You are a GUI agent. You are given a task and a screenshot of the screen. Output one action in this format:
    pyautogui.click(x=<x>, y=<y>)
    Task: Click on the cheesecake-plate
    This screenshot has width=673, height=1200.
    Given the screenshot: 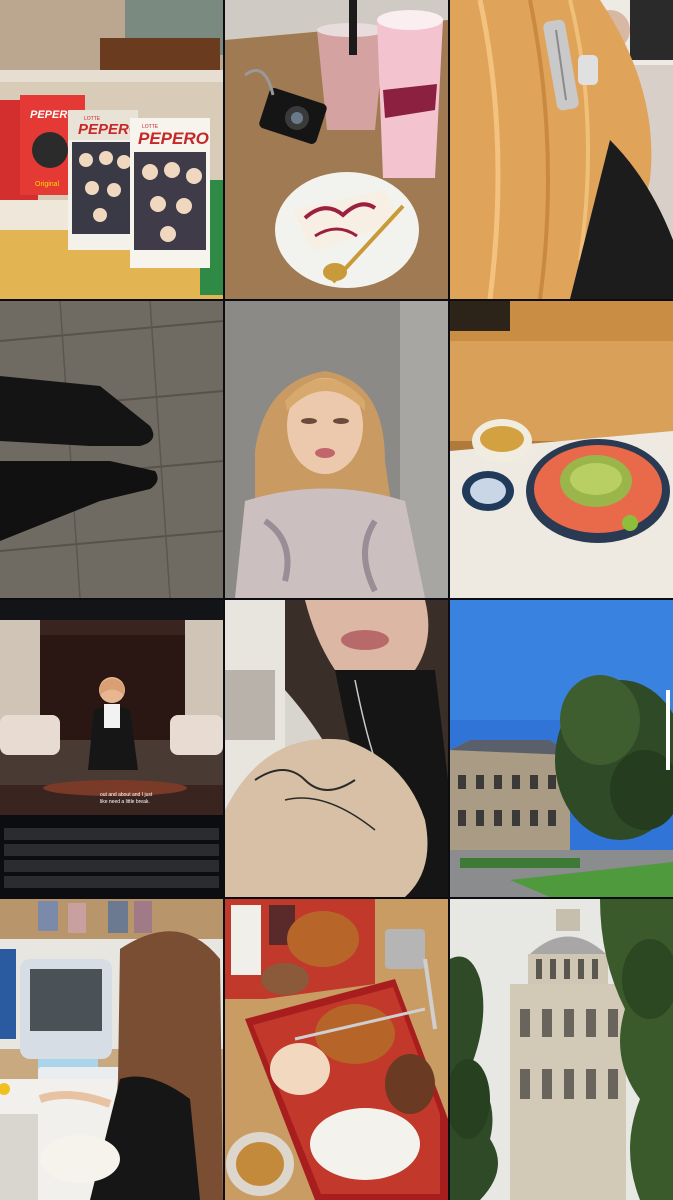 What is the action you would take?
    pyautogui.click(x=347, y=230)
    